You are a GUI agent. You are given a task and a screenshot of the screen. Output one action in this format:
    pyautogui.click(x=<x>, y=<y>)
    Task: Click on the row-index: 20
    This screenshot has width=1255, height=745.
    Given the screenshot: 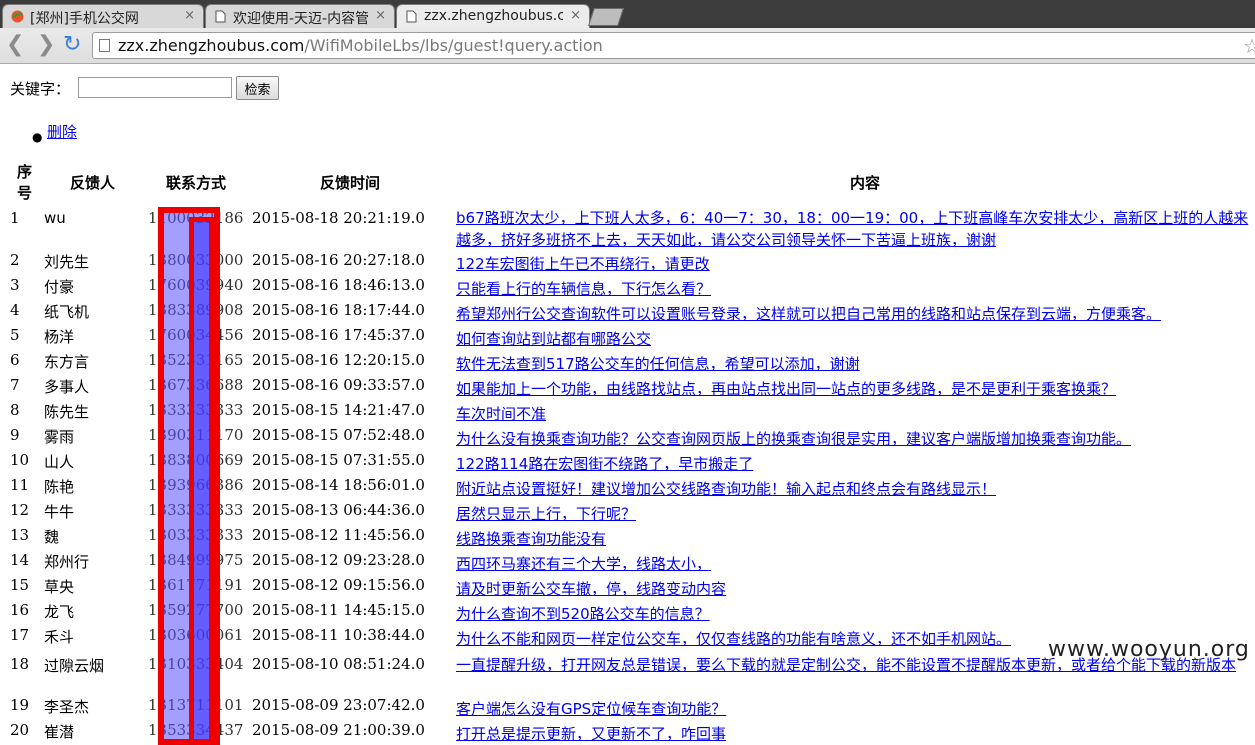 What is the action you would take?
    pyautogui.click(x=20, y=730)
    